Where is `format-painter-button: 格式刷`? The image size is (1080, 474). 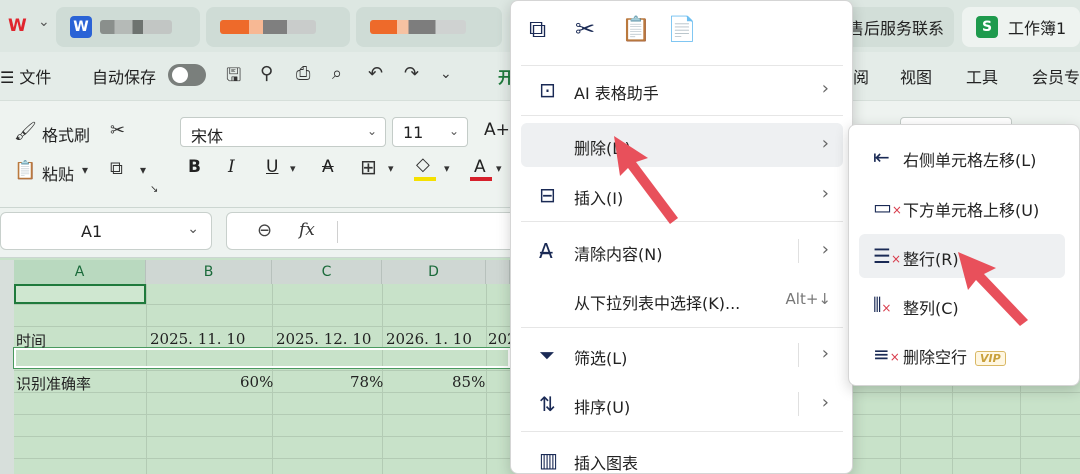 format-painter-button: 格式刷 is located at coordinates (66, 134).